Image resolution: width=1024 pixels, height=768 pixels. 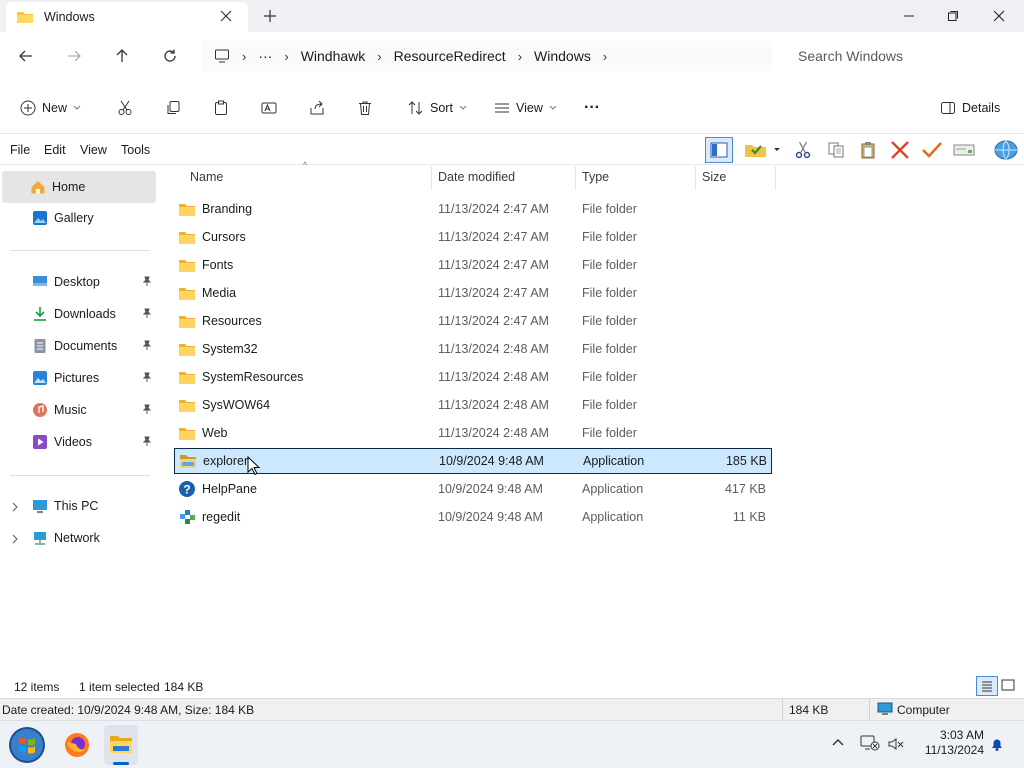 What do you see at coordinates (121, 745) in the screenshot?
I see `file-explorer-taskbar-button` at bounding box center [121, 745].